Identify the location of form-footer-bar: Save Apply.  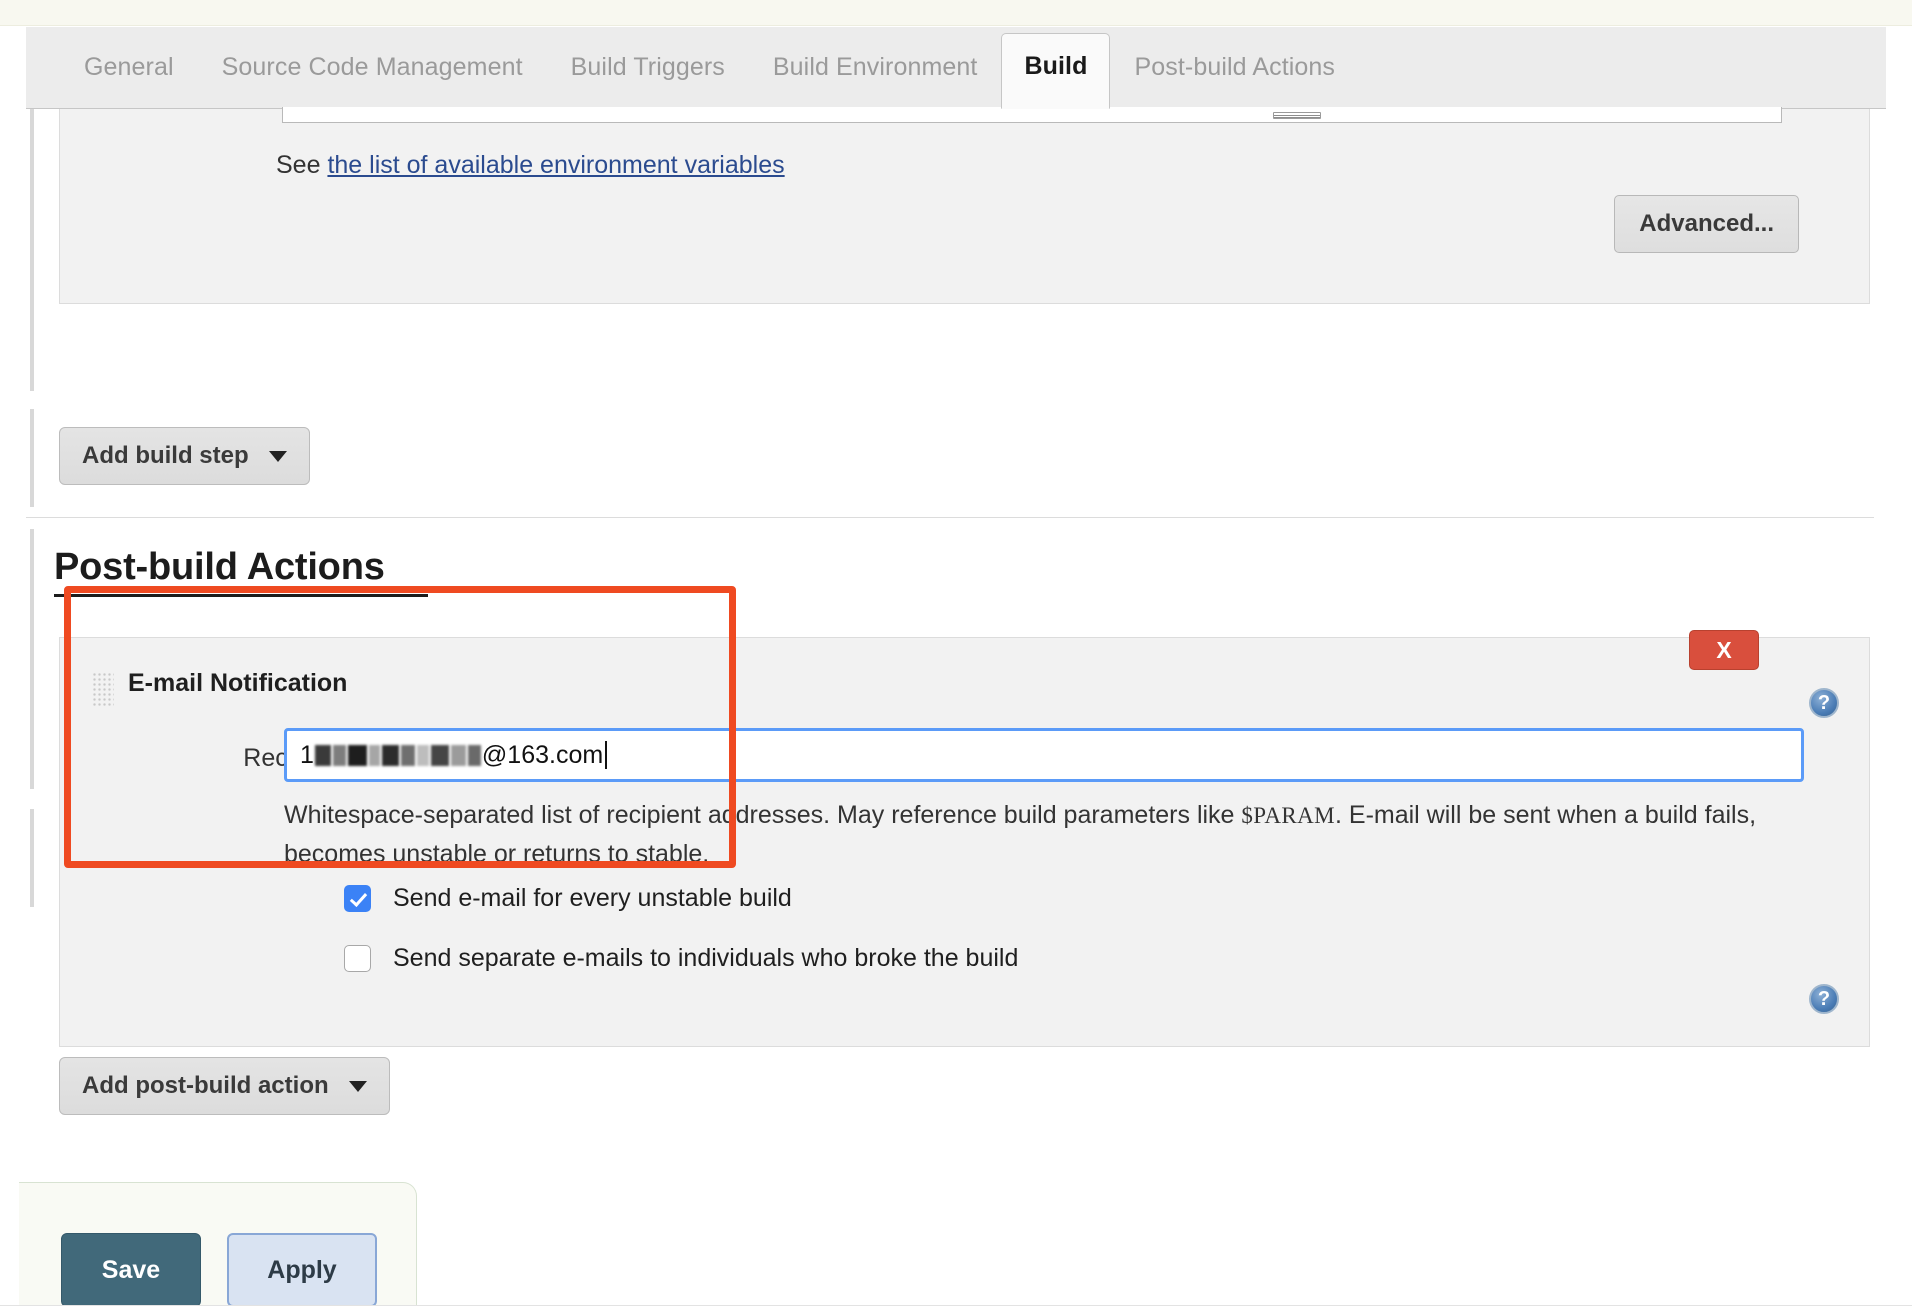
(218, 1244).